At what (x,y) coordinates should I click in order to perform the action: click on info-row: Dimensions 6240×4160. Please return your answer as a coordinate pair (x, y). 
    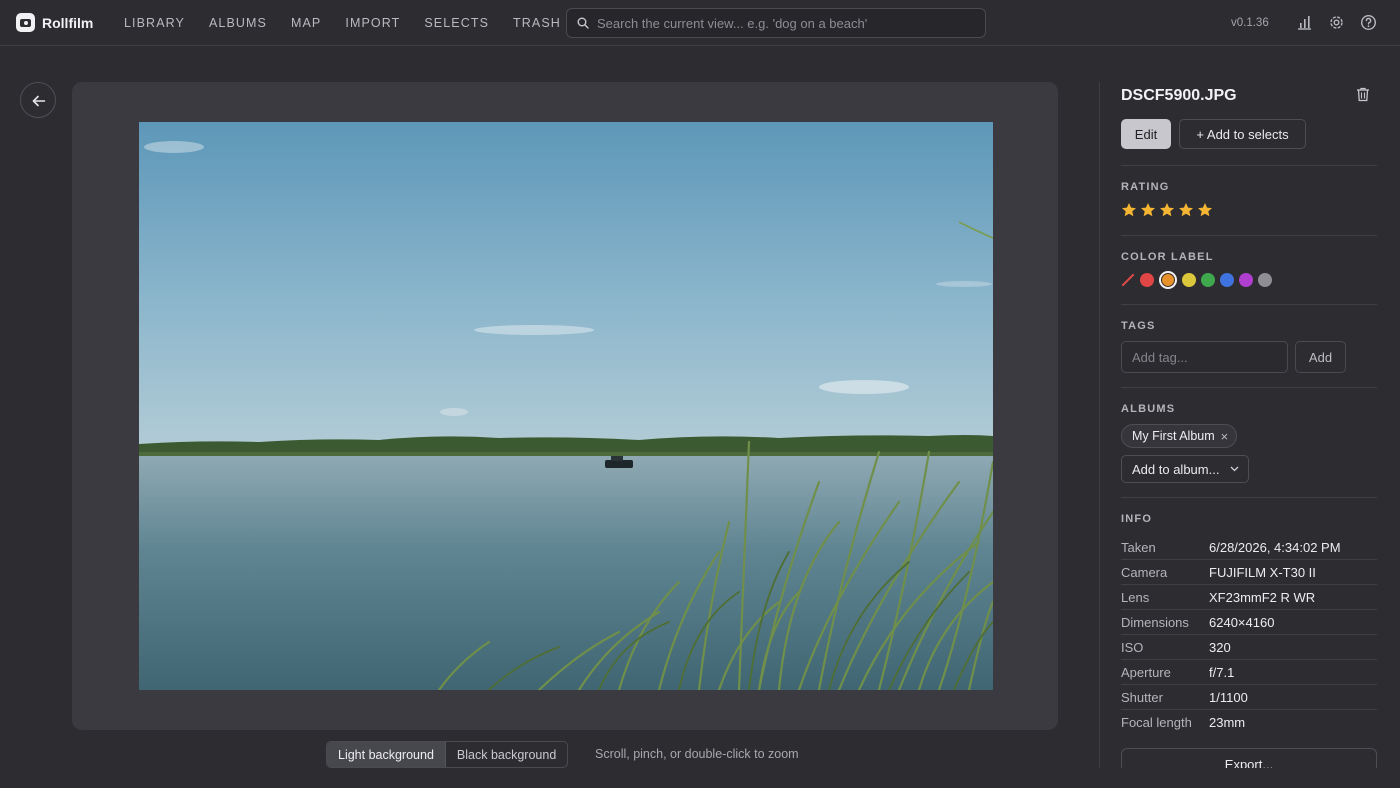
    Looking at the image, I should click on (1249, 622).